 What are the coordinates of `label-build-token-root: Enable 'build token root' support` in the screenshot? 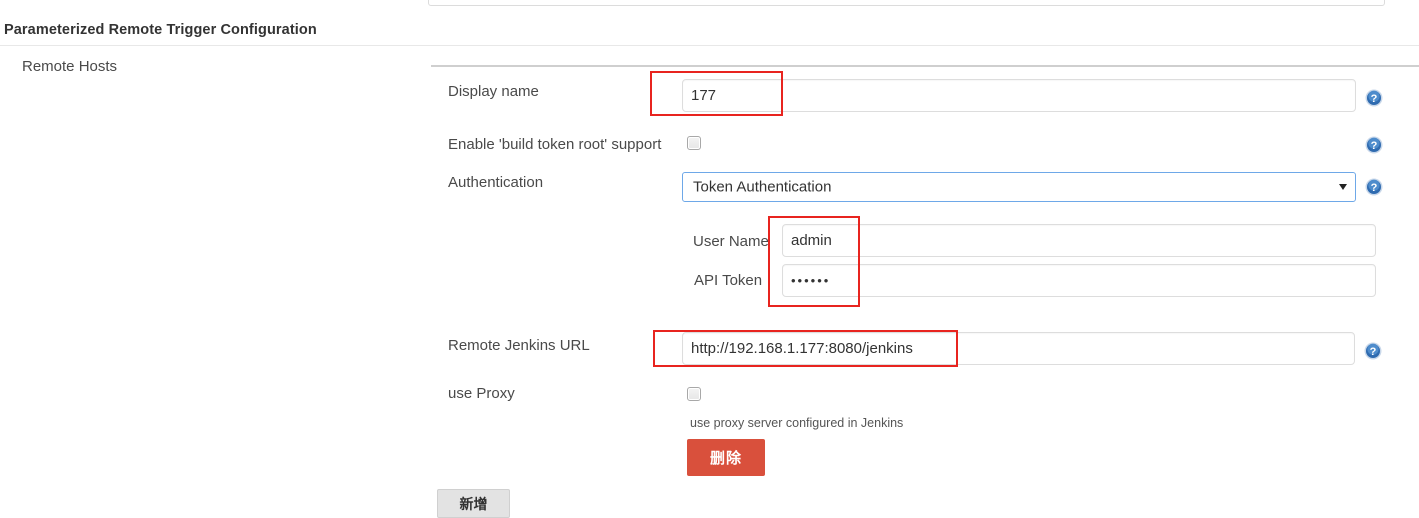 It's located at (555, 144).